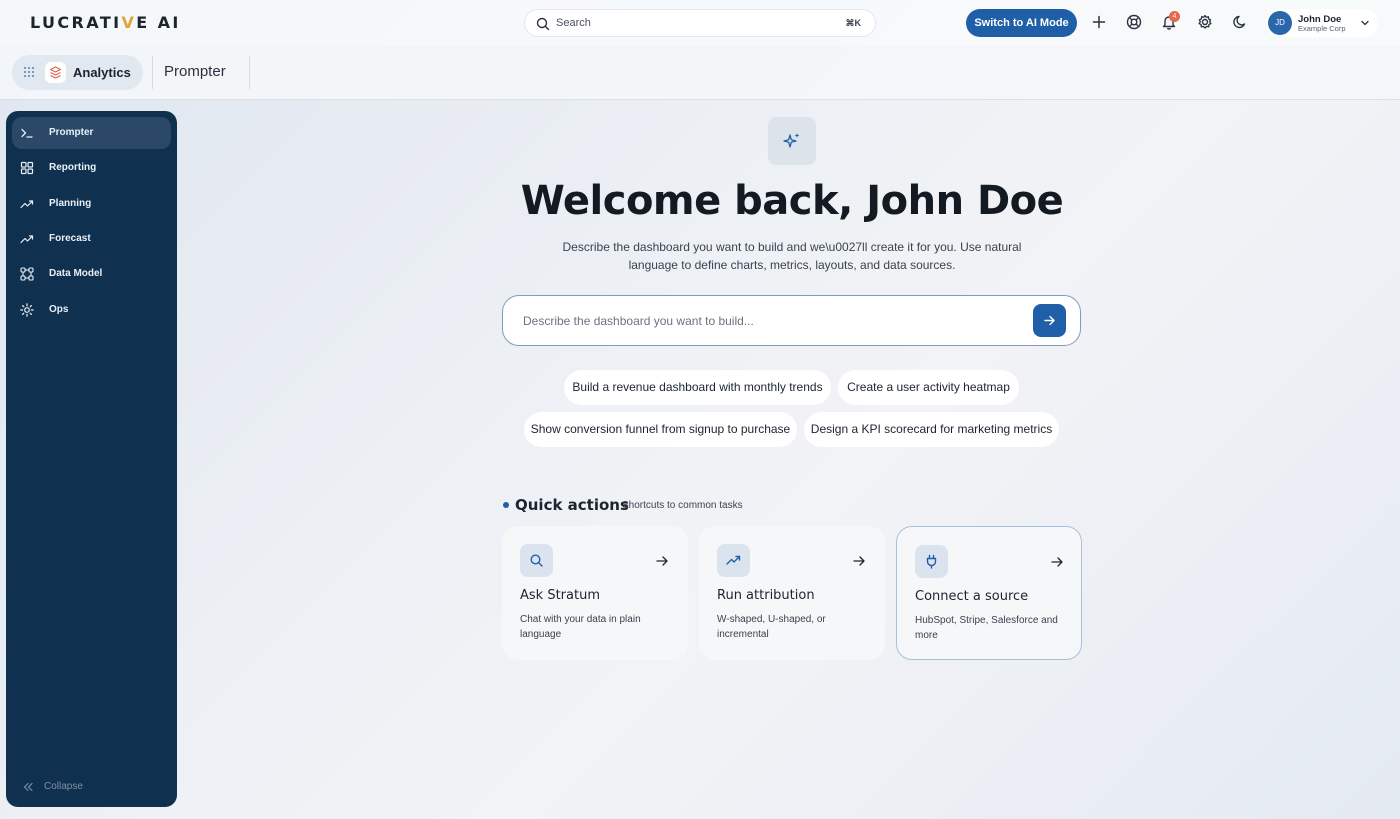 The width and height of the screenshot is (1400, 819). Describe the element at coordinates (91, 239) in the screenshot. I see `sidebar-item-forecast: Forecast` at that location.